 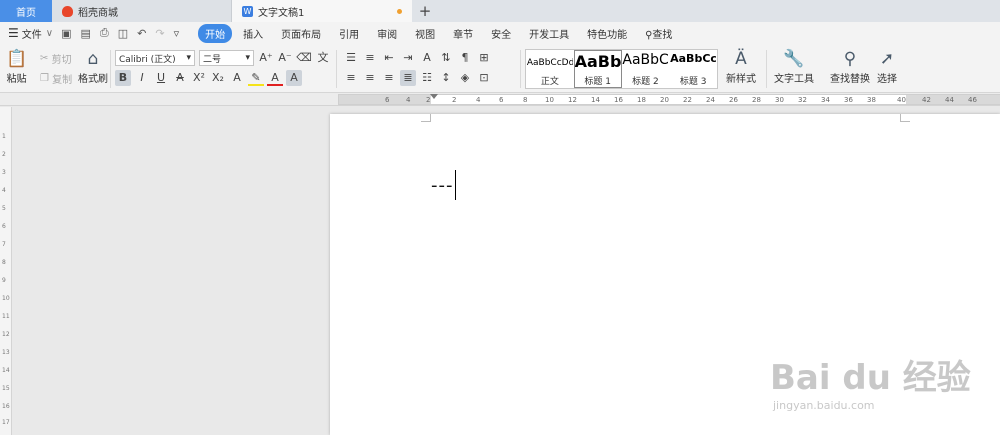 I want to click on paste-button: 📋 粘贴, so click(x=16, y=66).